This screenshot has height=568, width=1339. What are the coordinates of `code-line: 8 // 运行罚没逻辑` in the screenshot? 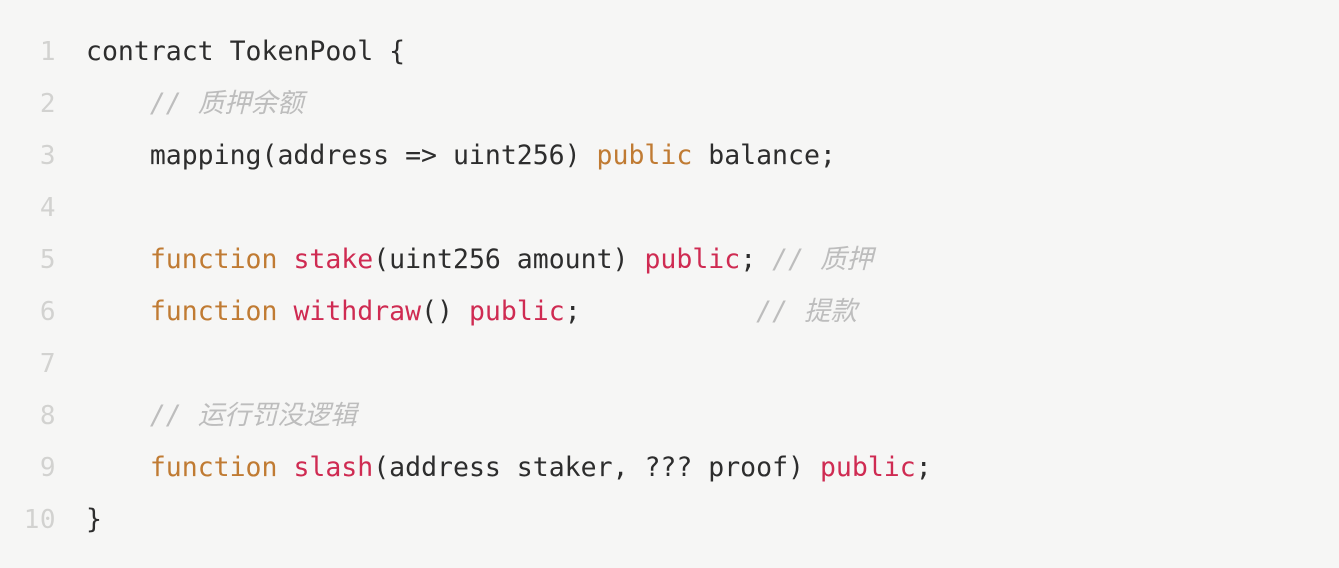 It's located at (669, 416).